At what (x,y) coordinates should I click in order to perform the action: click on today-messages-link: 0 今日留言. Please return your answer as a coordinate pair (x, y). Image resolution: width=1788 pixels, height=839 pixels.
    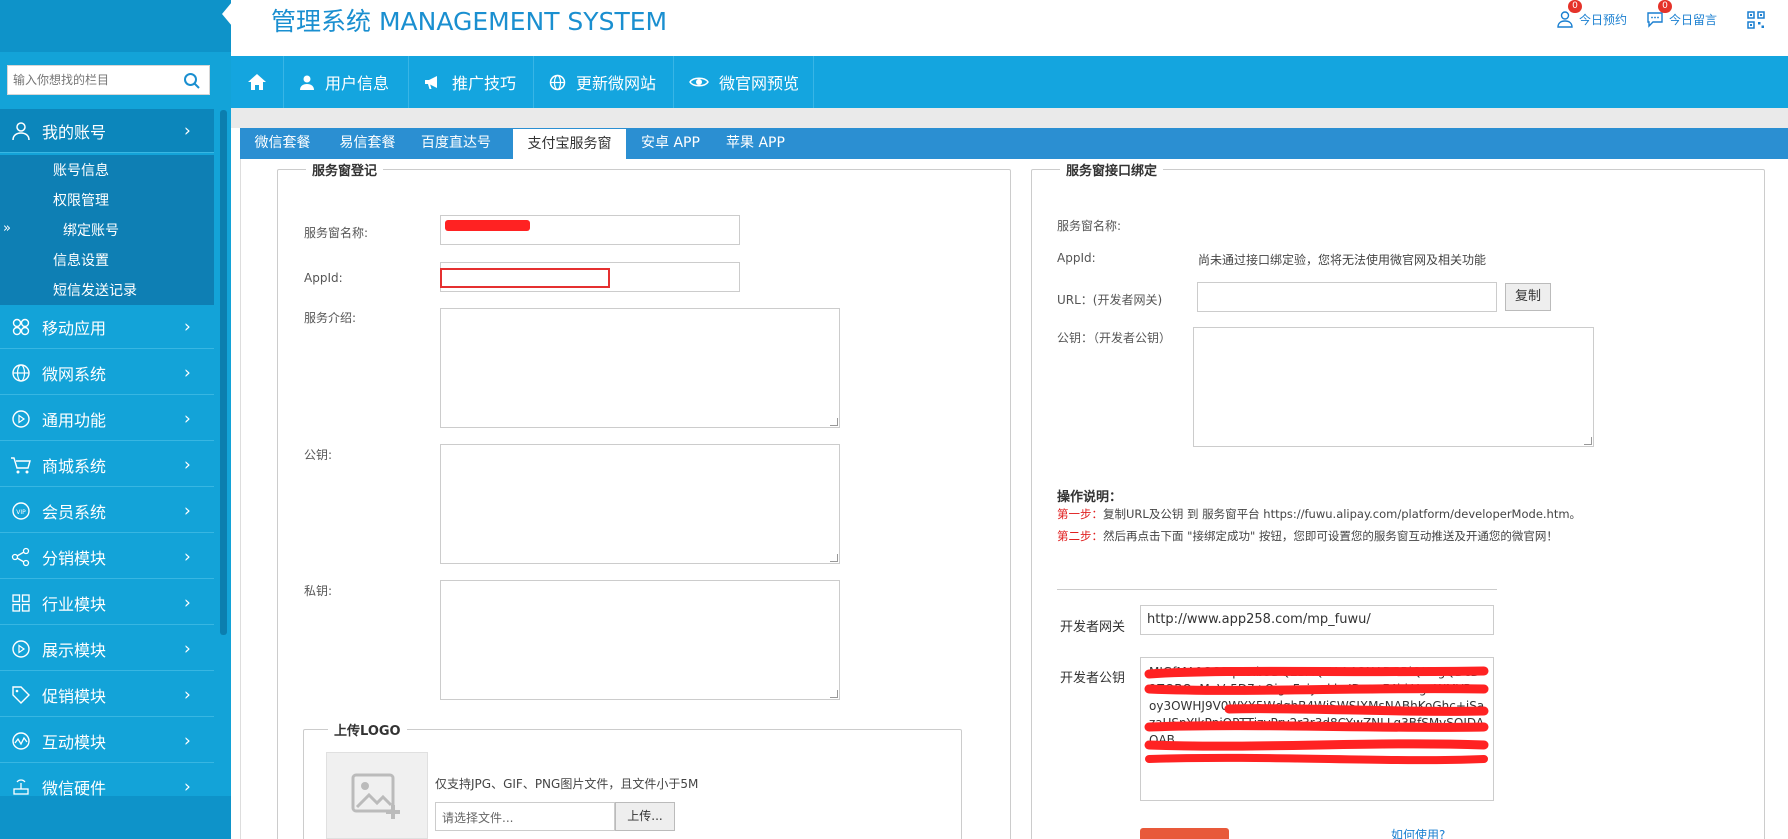
    Looking at the image, I should click on (1682, 14).